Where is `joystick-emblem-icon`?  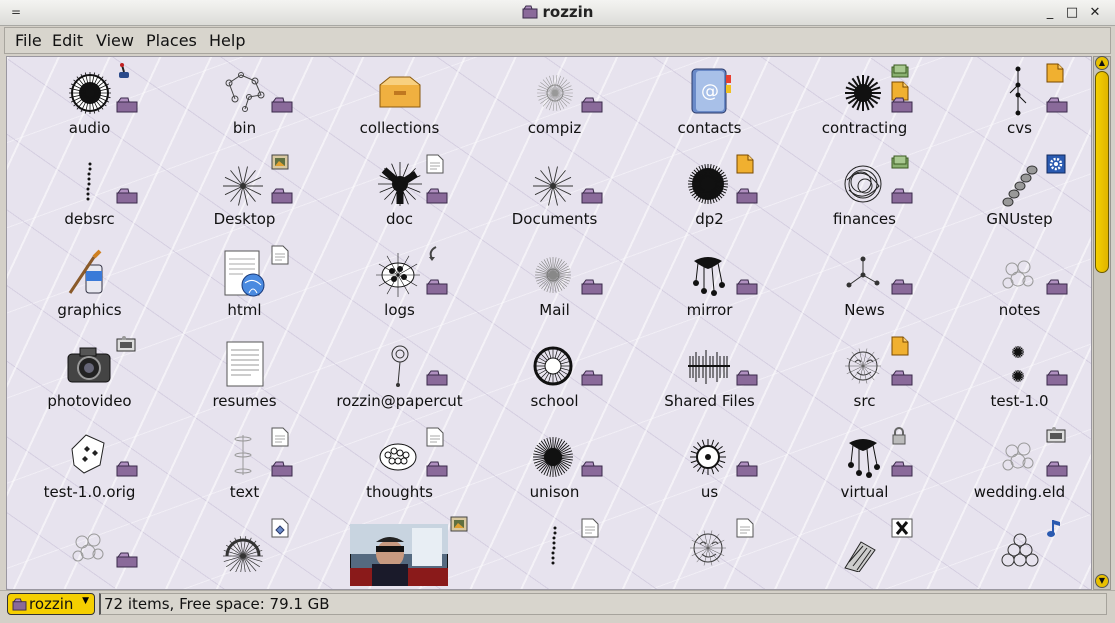
joystick-emblem-icon is located at coordinates (124, 73).